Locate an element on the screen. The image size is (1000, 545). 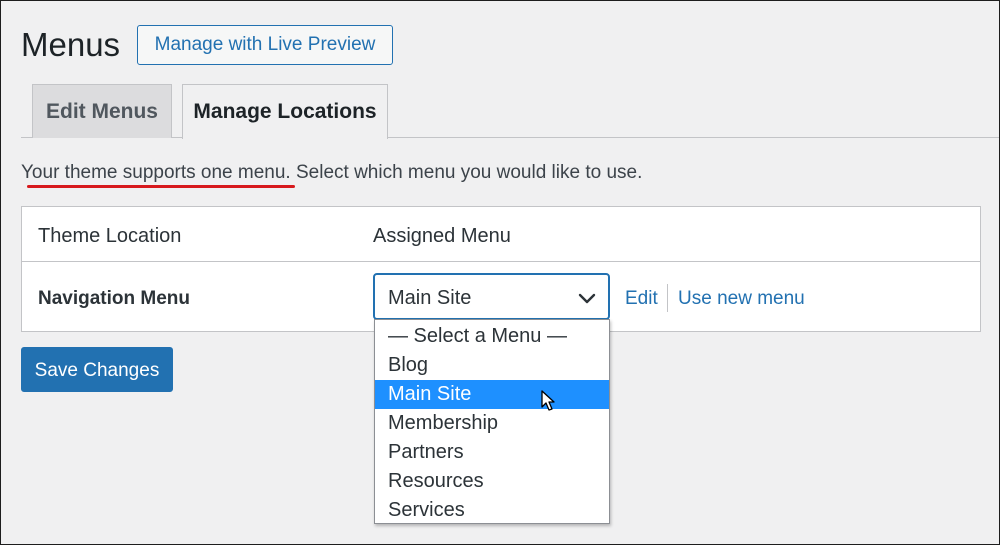
dropdown-option: — Select a Menu — is located at coordinates (492, 336).